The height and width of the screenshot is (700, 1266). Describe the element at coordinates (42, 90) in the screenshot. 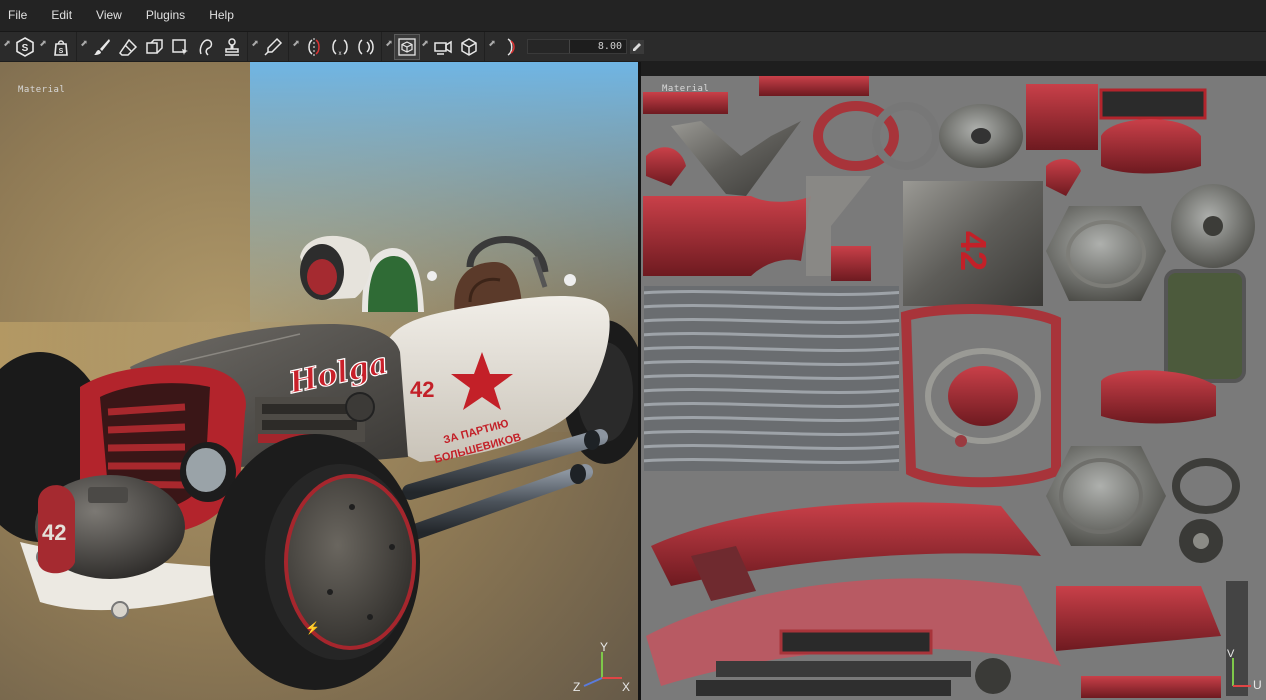

I see `viewport-3d-label: Material` at that location.